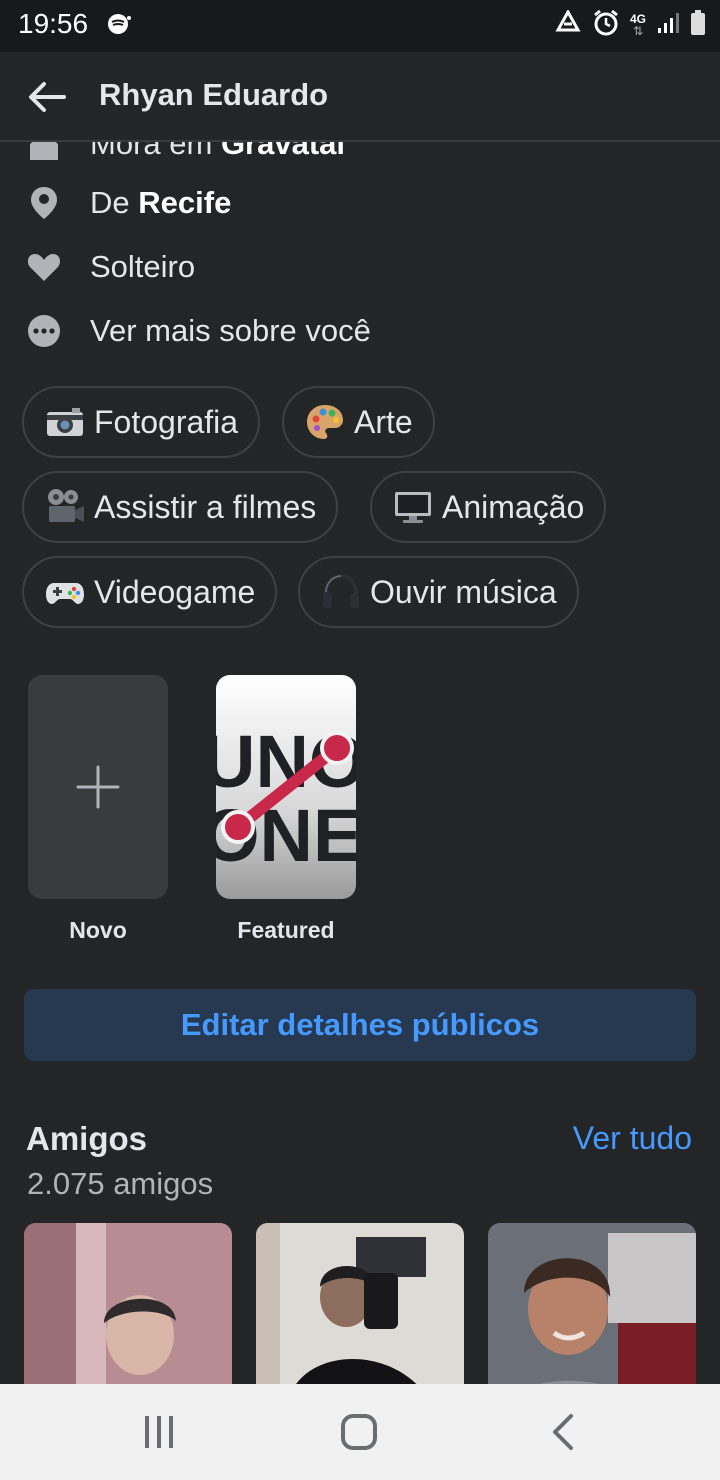  Describe the element at coordinates (698, 25) in the screenshot. I see `battery-icon` at that location.